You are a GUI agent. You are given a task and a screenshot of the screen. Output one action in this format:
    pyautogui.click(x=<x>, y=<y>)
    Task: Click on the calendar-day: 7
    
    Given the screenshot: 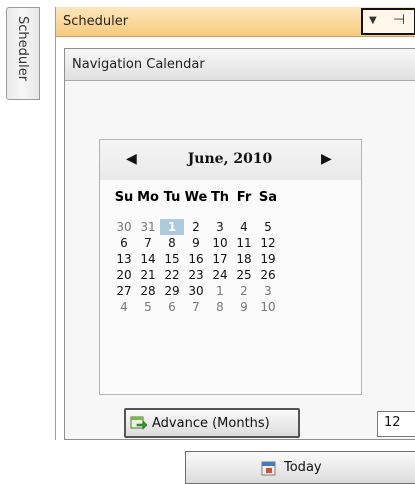 What is the action you would take?
    pyautogui.click(x=148, y=243)
    